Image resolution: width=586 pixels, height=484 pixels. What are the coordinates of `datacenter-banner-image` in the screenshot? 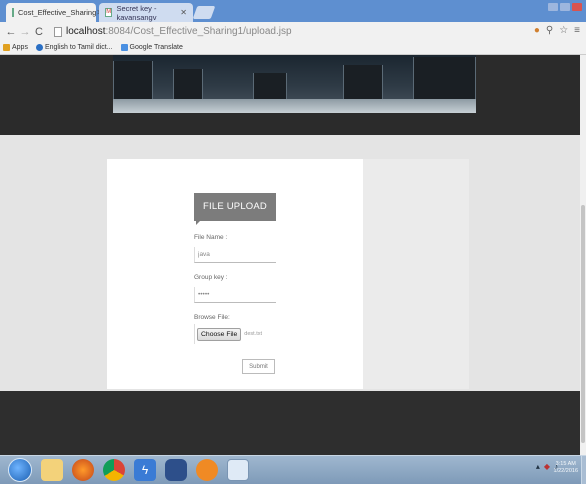 It's located at (294, 84).